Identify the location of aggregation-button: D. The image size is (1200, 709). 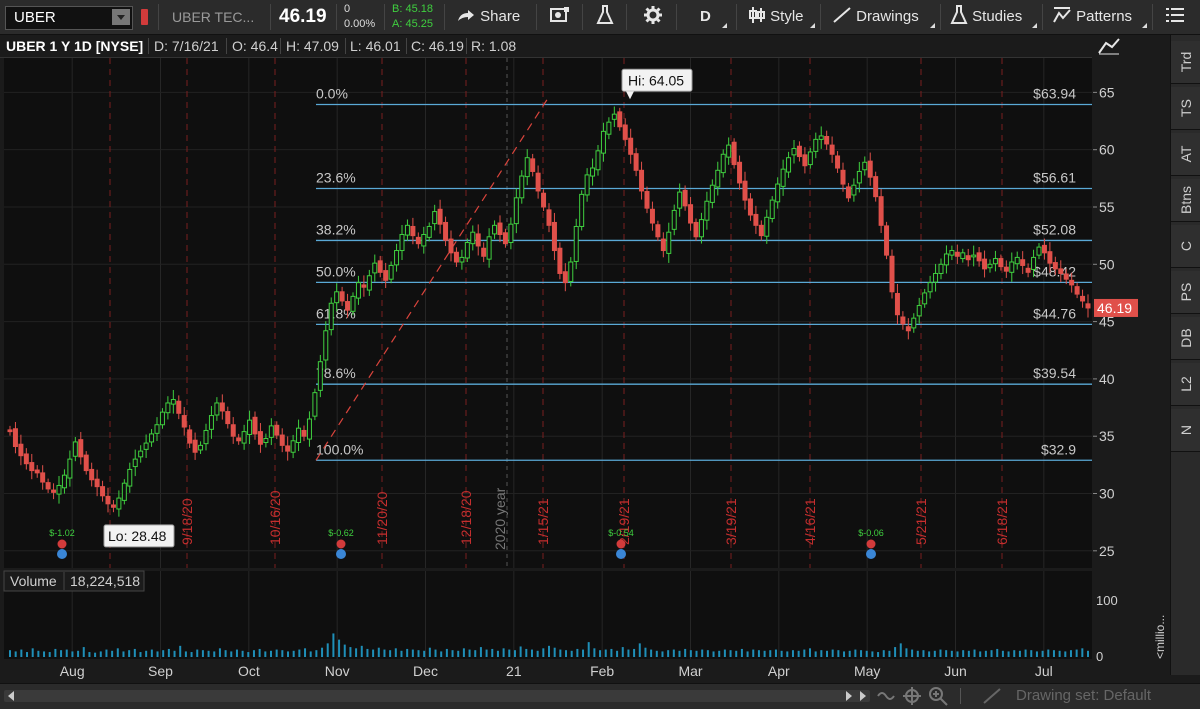
(705, 17).